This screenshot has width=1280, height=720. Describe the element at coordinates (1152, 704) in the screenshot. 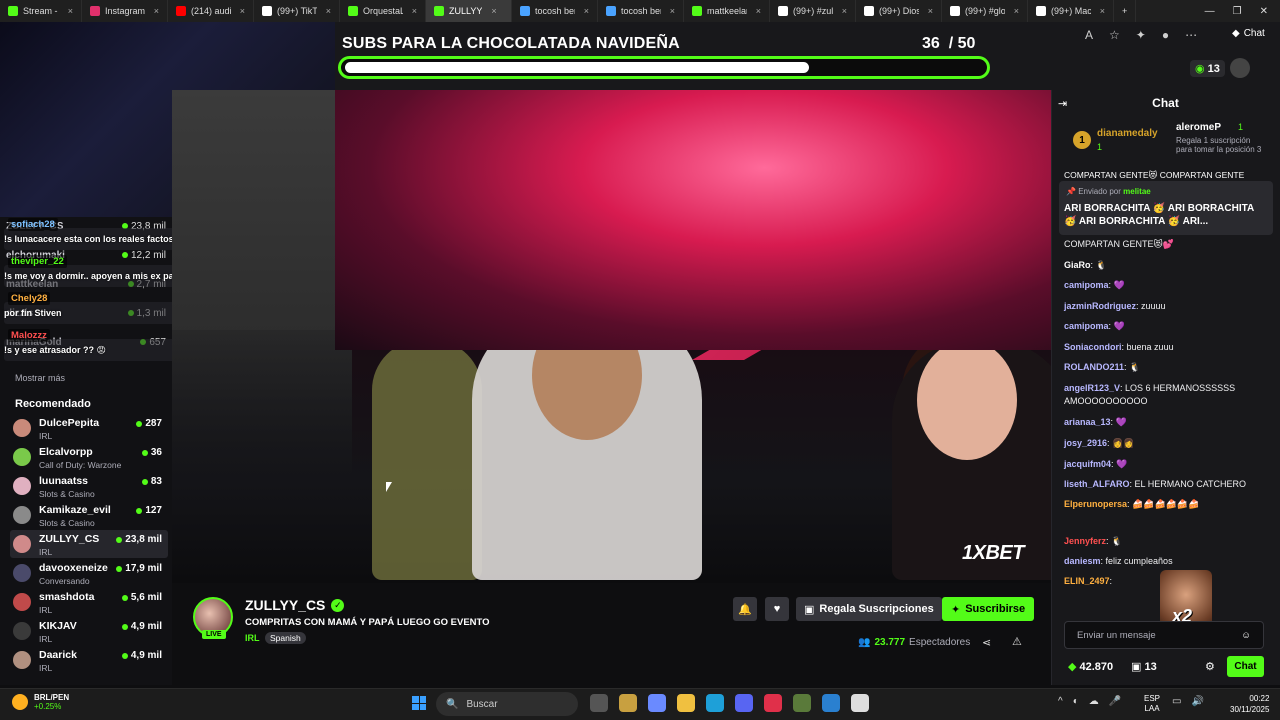

I see `keyboard-language: ESP LAA` at that location.